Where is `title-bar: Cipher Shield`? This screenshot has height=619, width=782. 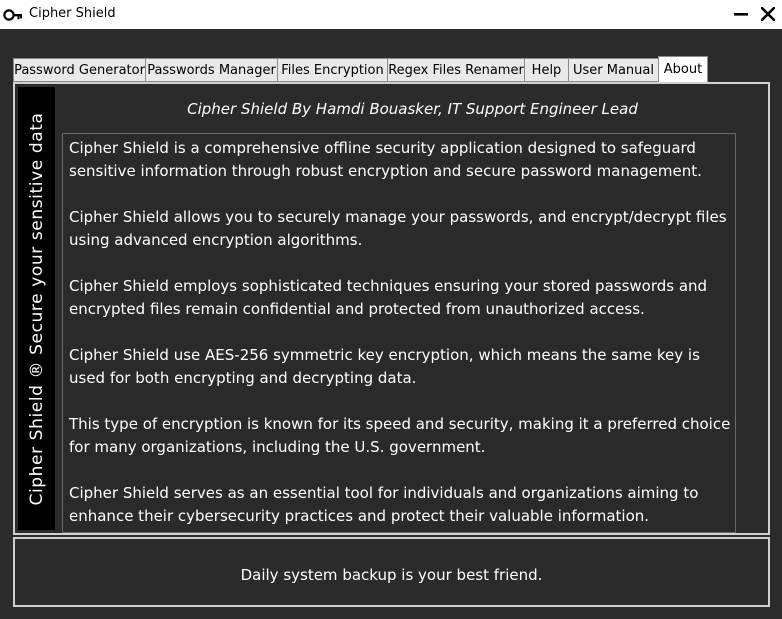
title-bar: Cipher Shield is located at coordinates (391, 14).